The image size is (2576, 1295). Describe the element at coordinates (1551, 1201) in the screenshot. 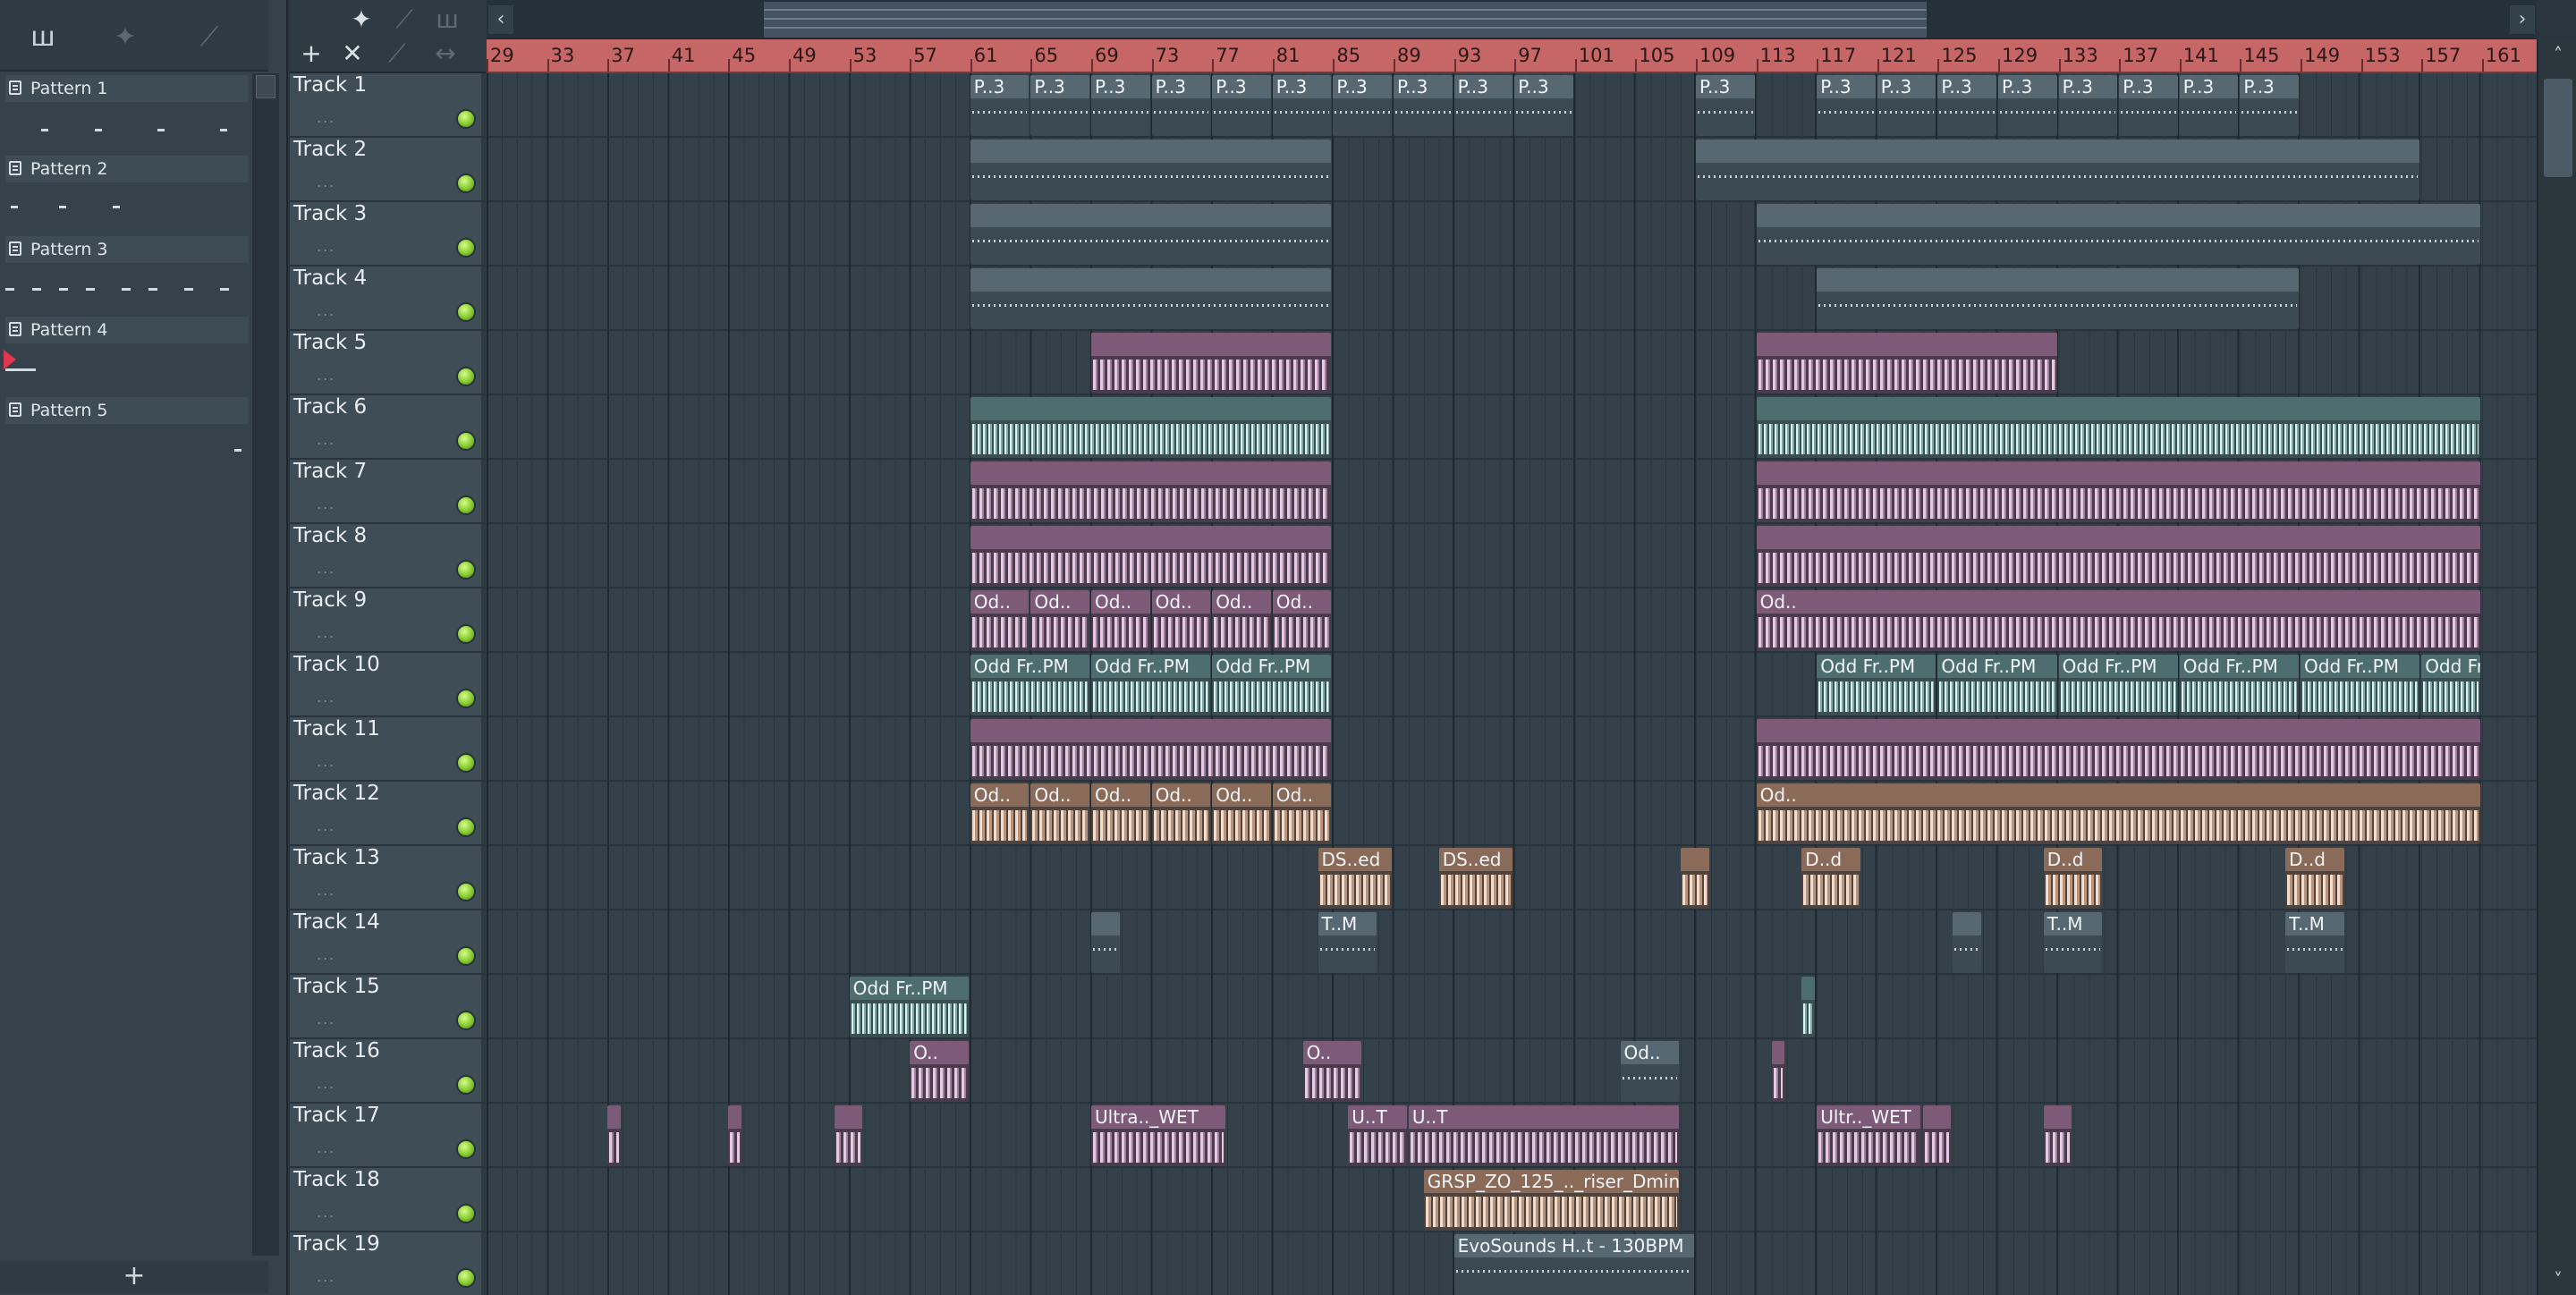

I see `playlist-clip: GRSP_ZO_125_.._riser_Dmin` at that location.